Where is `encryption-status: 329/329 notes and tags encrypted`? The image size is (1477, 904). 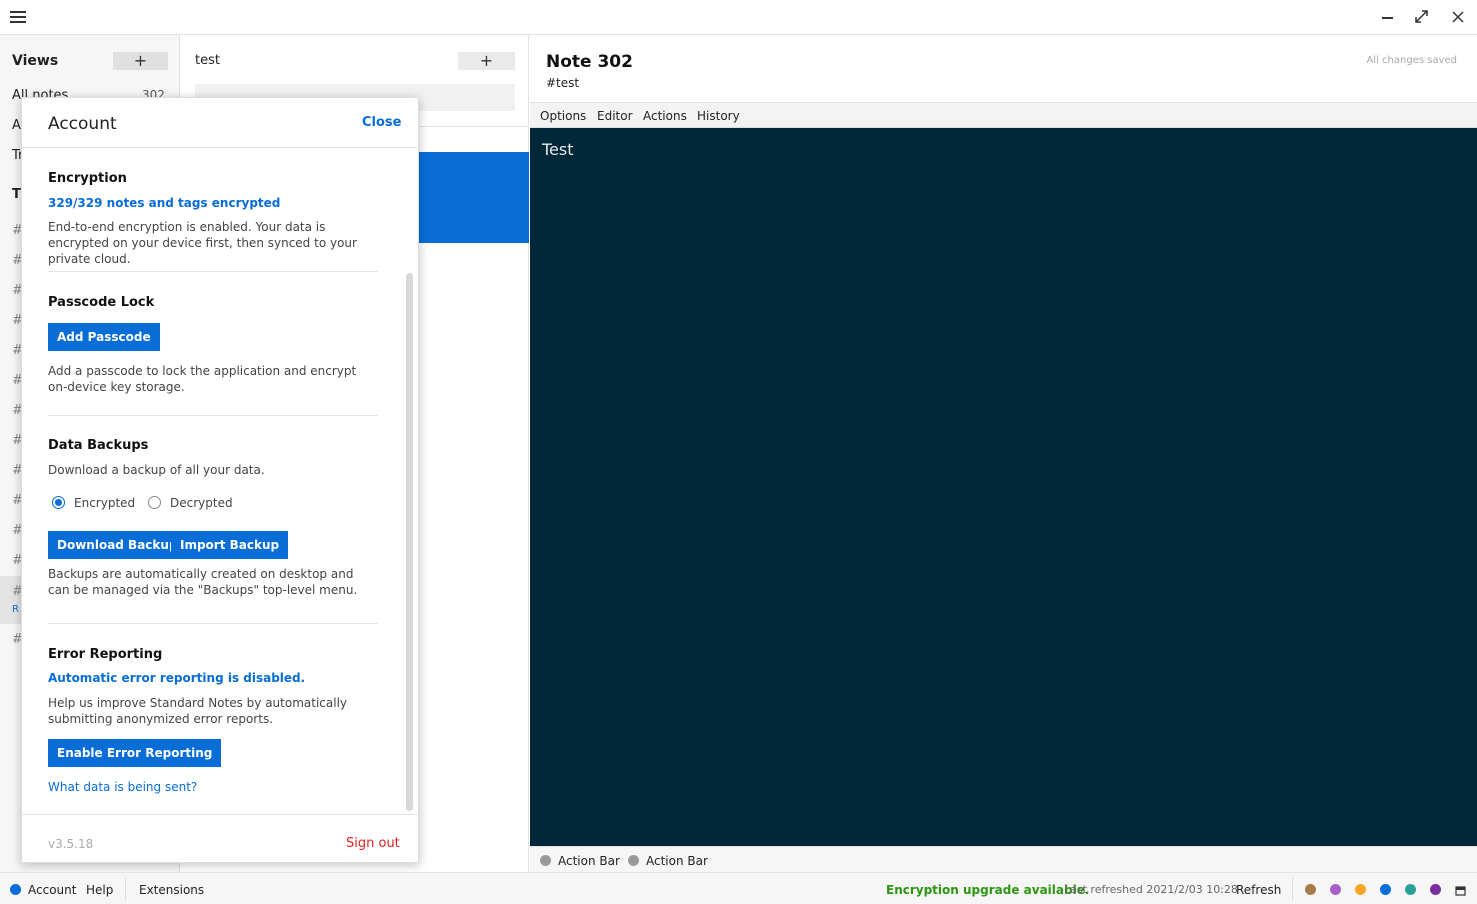 encryption-status: 329/329 notes and tags encrypted is located at coordinates (164, 203).